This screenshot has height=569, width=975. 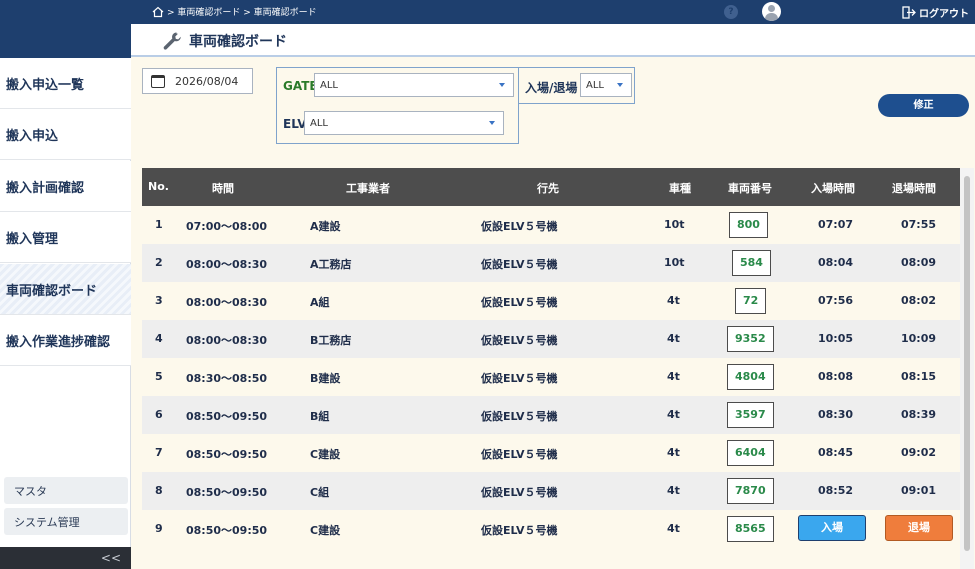 What do you see at coordinates (300, 86) in the screenshot?
I see `gate-label: GATE` at bounding box center [300, 86].